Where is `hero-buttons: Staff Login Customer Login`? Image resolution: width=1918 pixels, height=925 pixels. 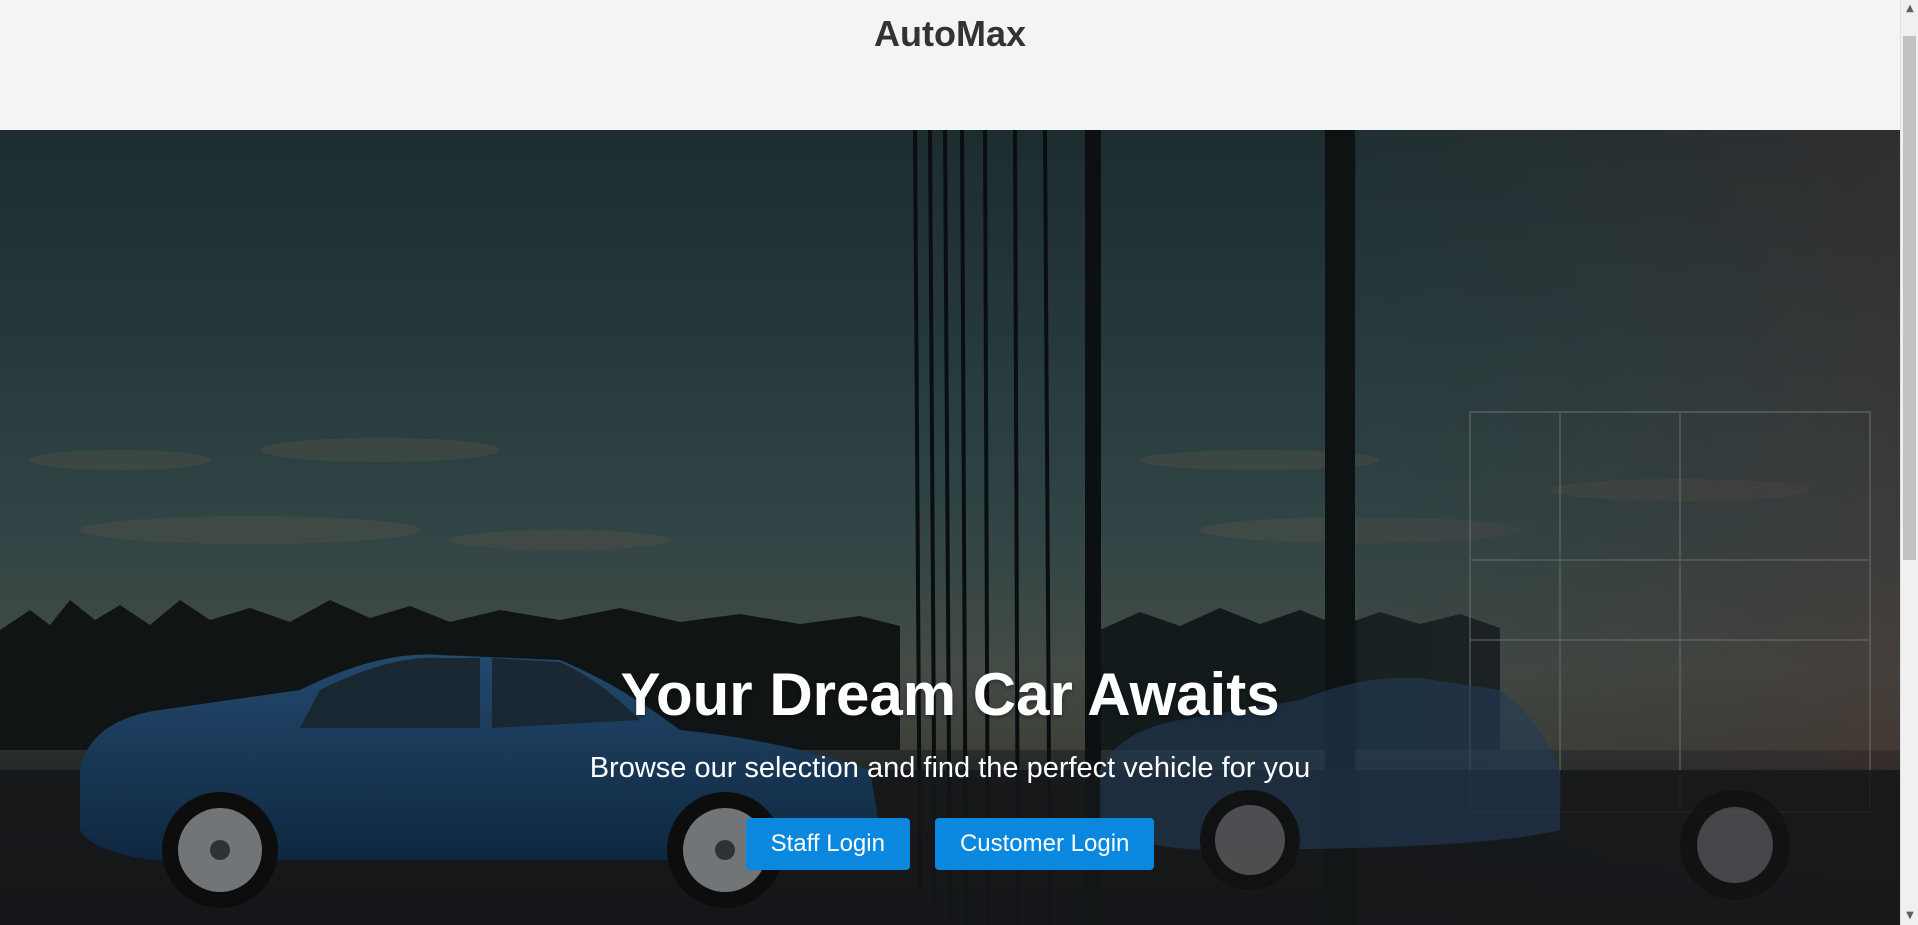
hero-buttons: Staff Login Customer Login is located at coordinates (950, 844).